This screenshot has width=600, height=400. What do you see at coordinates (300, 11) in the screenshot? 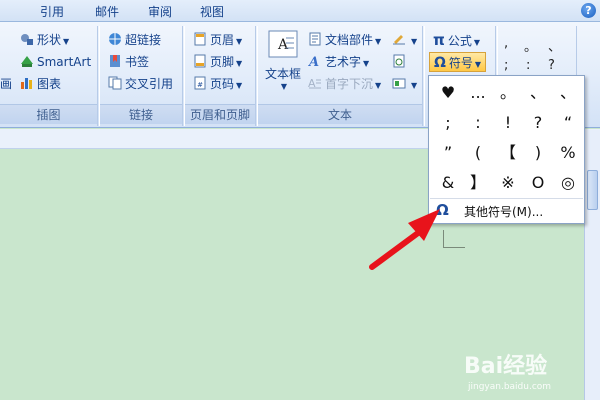
I see `ribbon-tab-bar: 引用 邮件 审阅 视图 ?` at bounding box center [300, 11].